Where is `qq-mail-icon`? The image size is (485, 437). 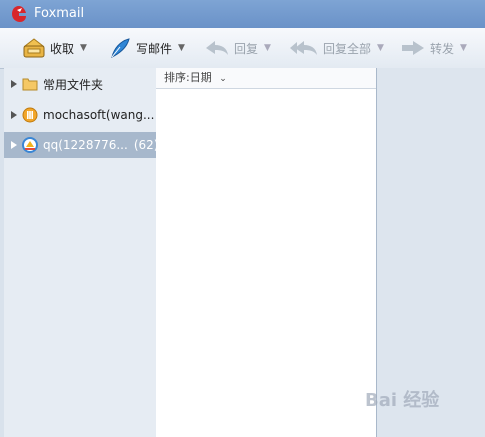
qq-mail-icon is located at coordinates (30, 145).